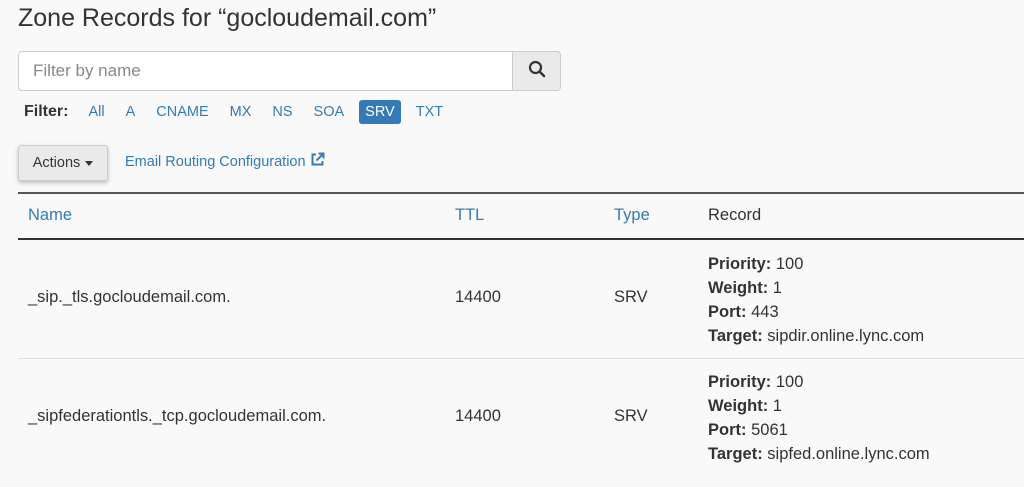 The width and height of the screenshot is (1024, 487). Describe the element at coordinates (315, 161) in the screenshot. I see `external-link-icon` at that location.